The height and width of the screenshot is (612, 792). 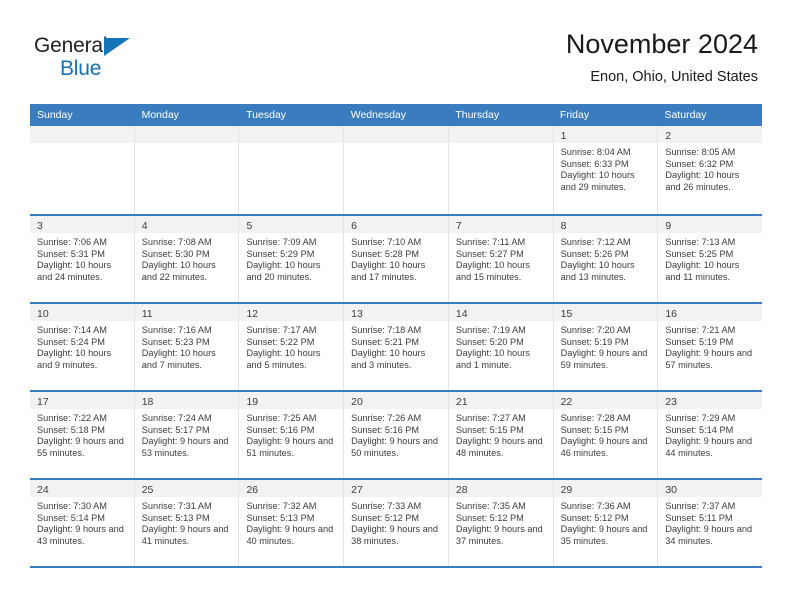 What do you see at coordinates (81, 68) in the screenshot?
I see `logo-text-blue: Blue` at bounding box center [81, 68].